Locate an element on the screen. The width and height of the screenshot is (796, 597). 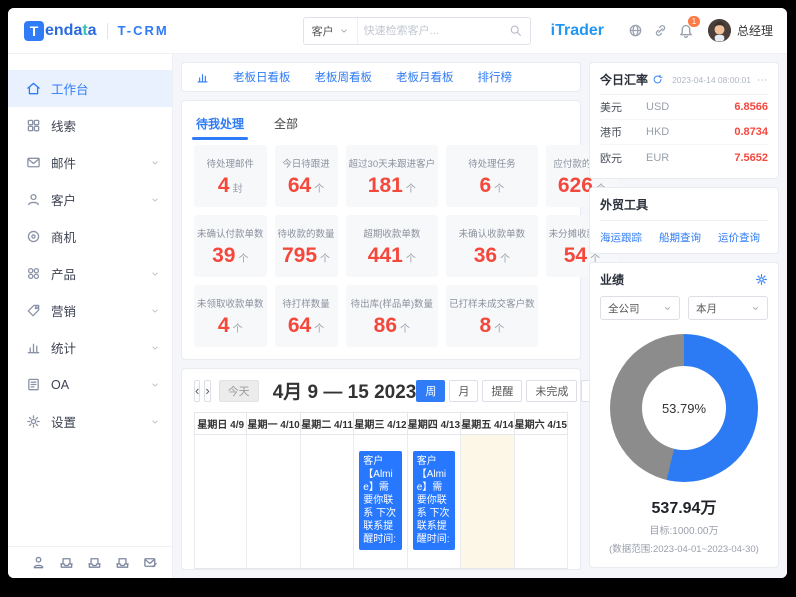
stat-card-today-followups: 今日待跟进 64 个 is located at coordinates (306, 176).